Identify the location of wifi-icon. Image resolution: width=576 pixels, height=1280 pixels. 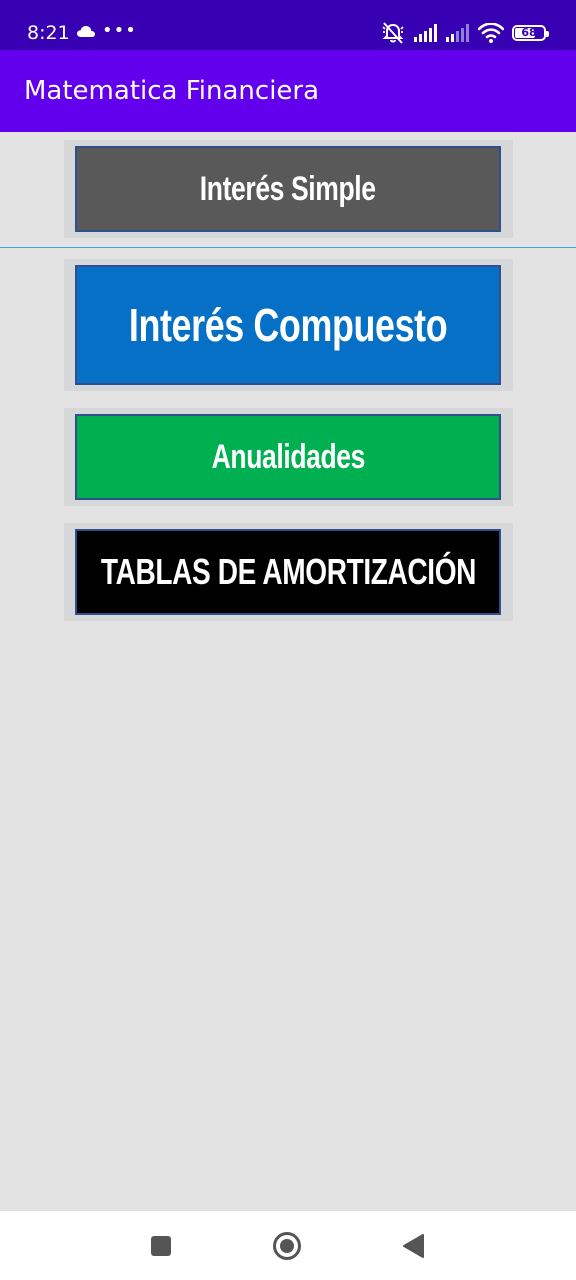
(491, 33).